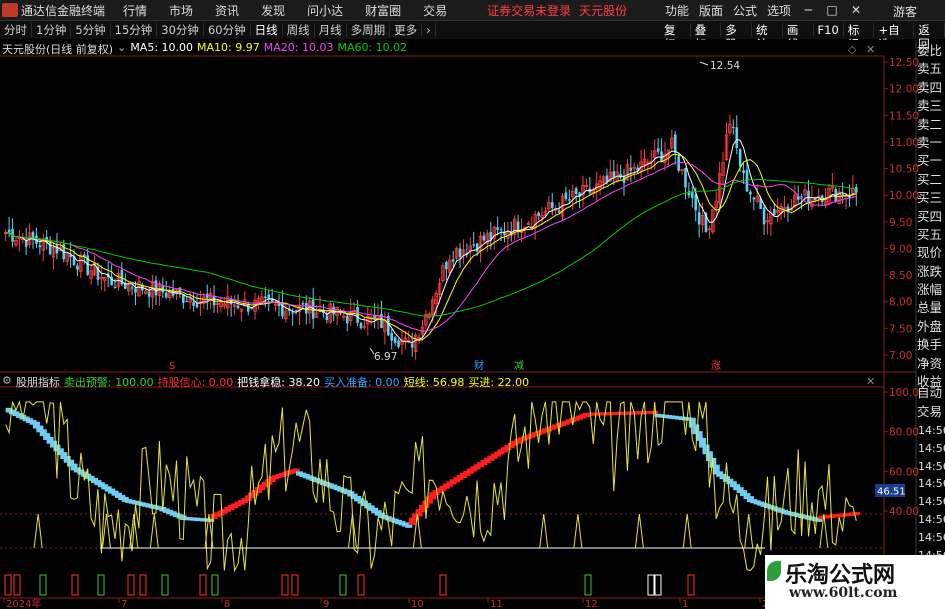 The image size is (945, 609). What do you see at coordinates (417, 604) in the screenshot?
I see `date-label: 10` at bounding box center [417, 604].